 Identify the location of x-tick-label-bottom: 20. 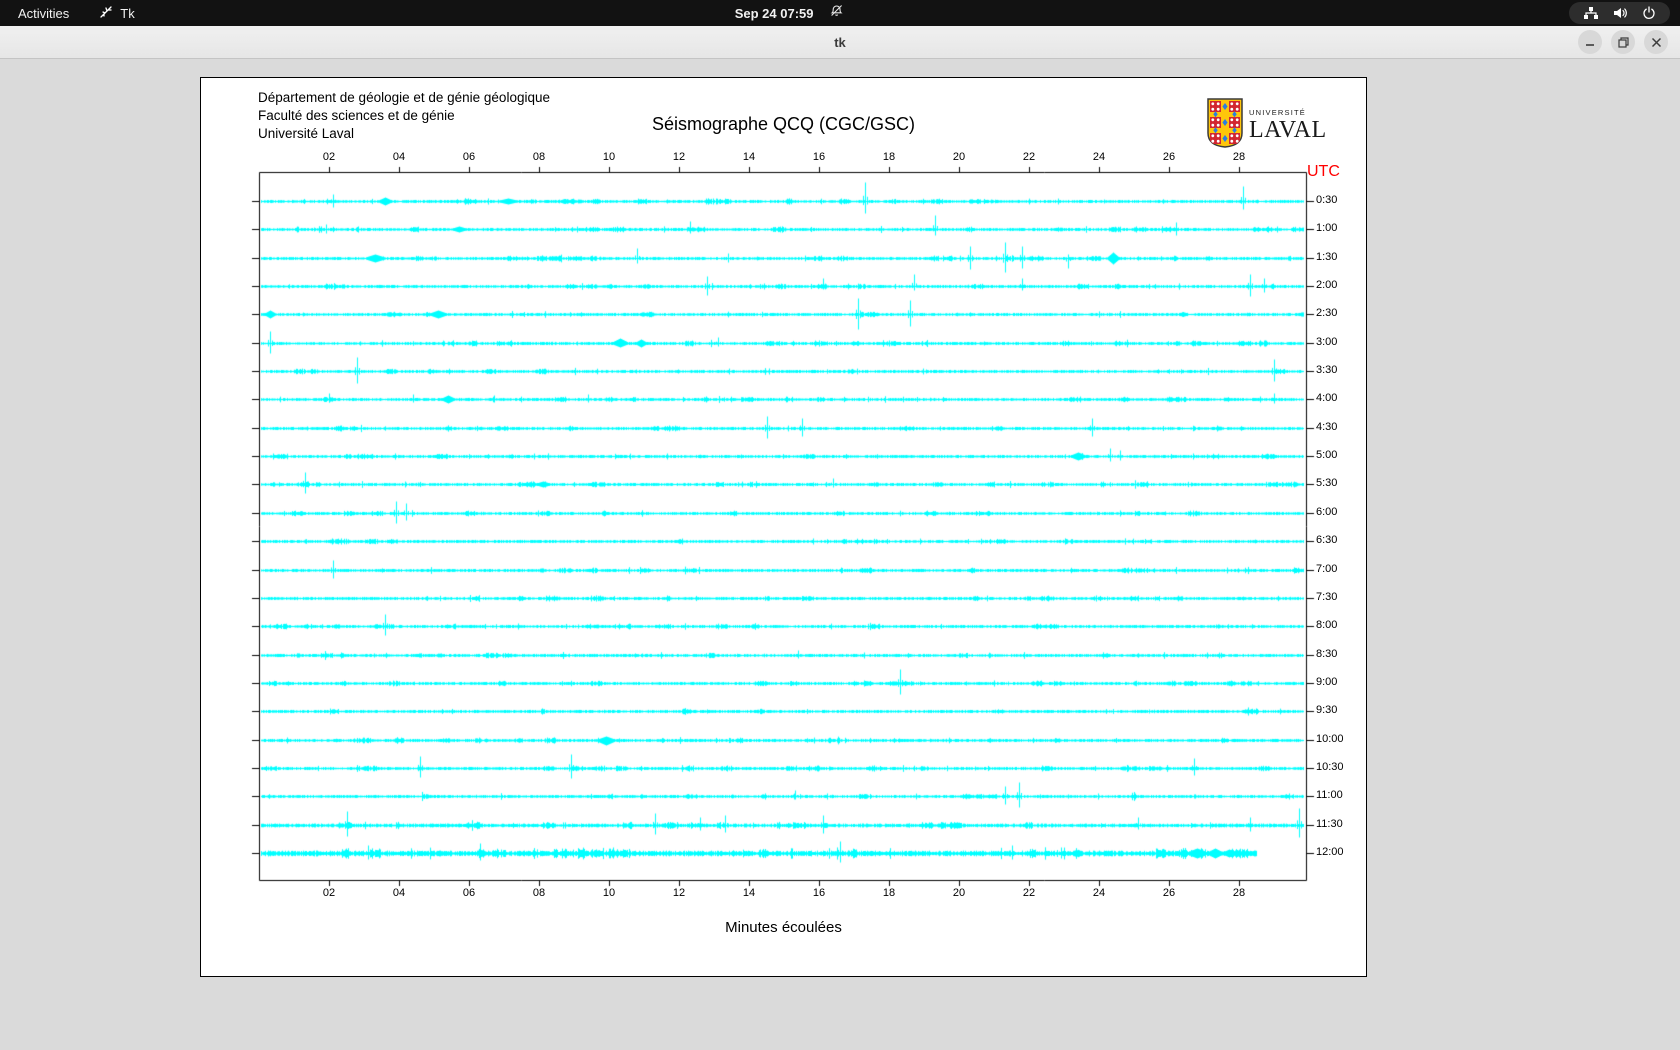
(959, 893).